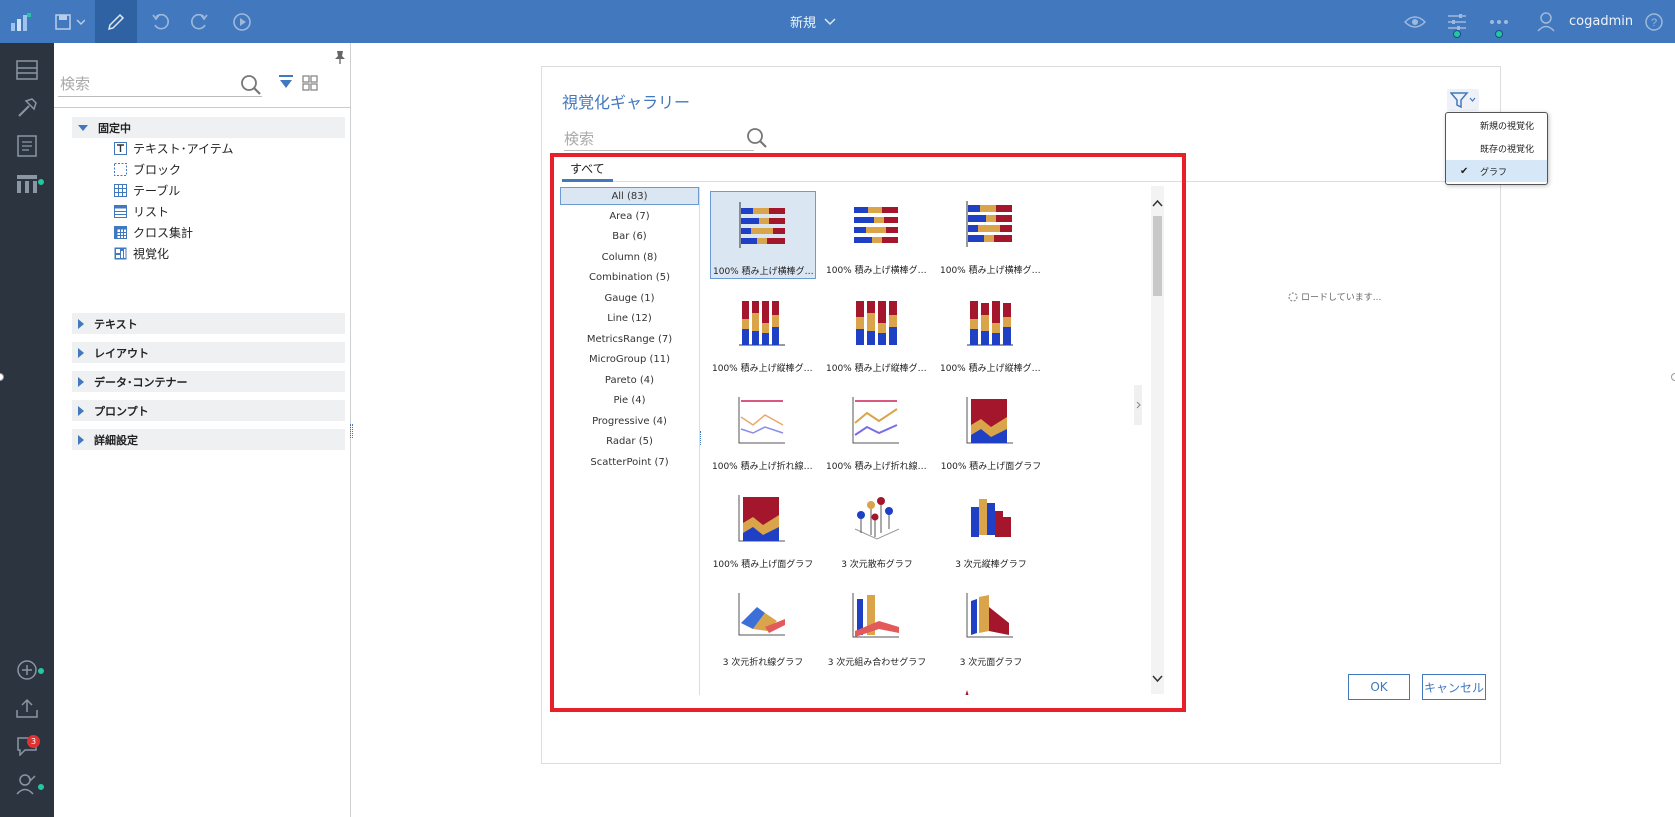 The height and width of the screenshot is (817, 1675). Describe the element at coordinates (1157, 256) in the screenshot. I see `scroll-thumb` at that location.